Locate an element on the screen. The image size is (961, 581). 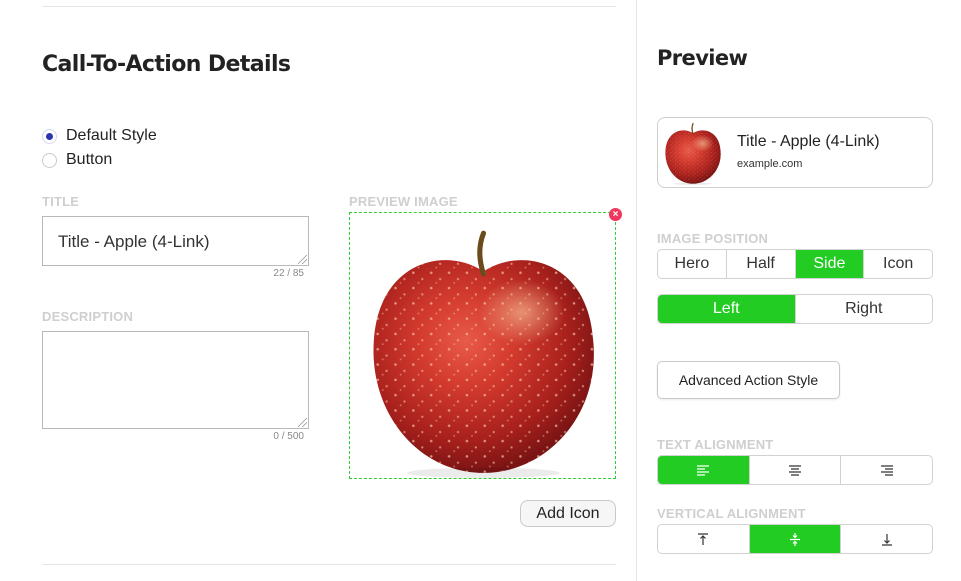
vertical-alignment-label: VERTICAL ALIGNMENT is located at coordinates (731, 513).